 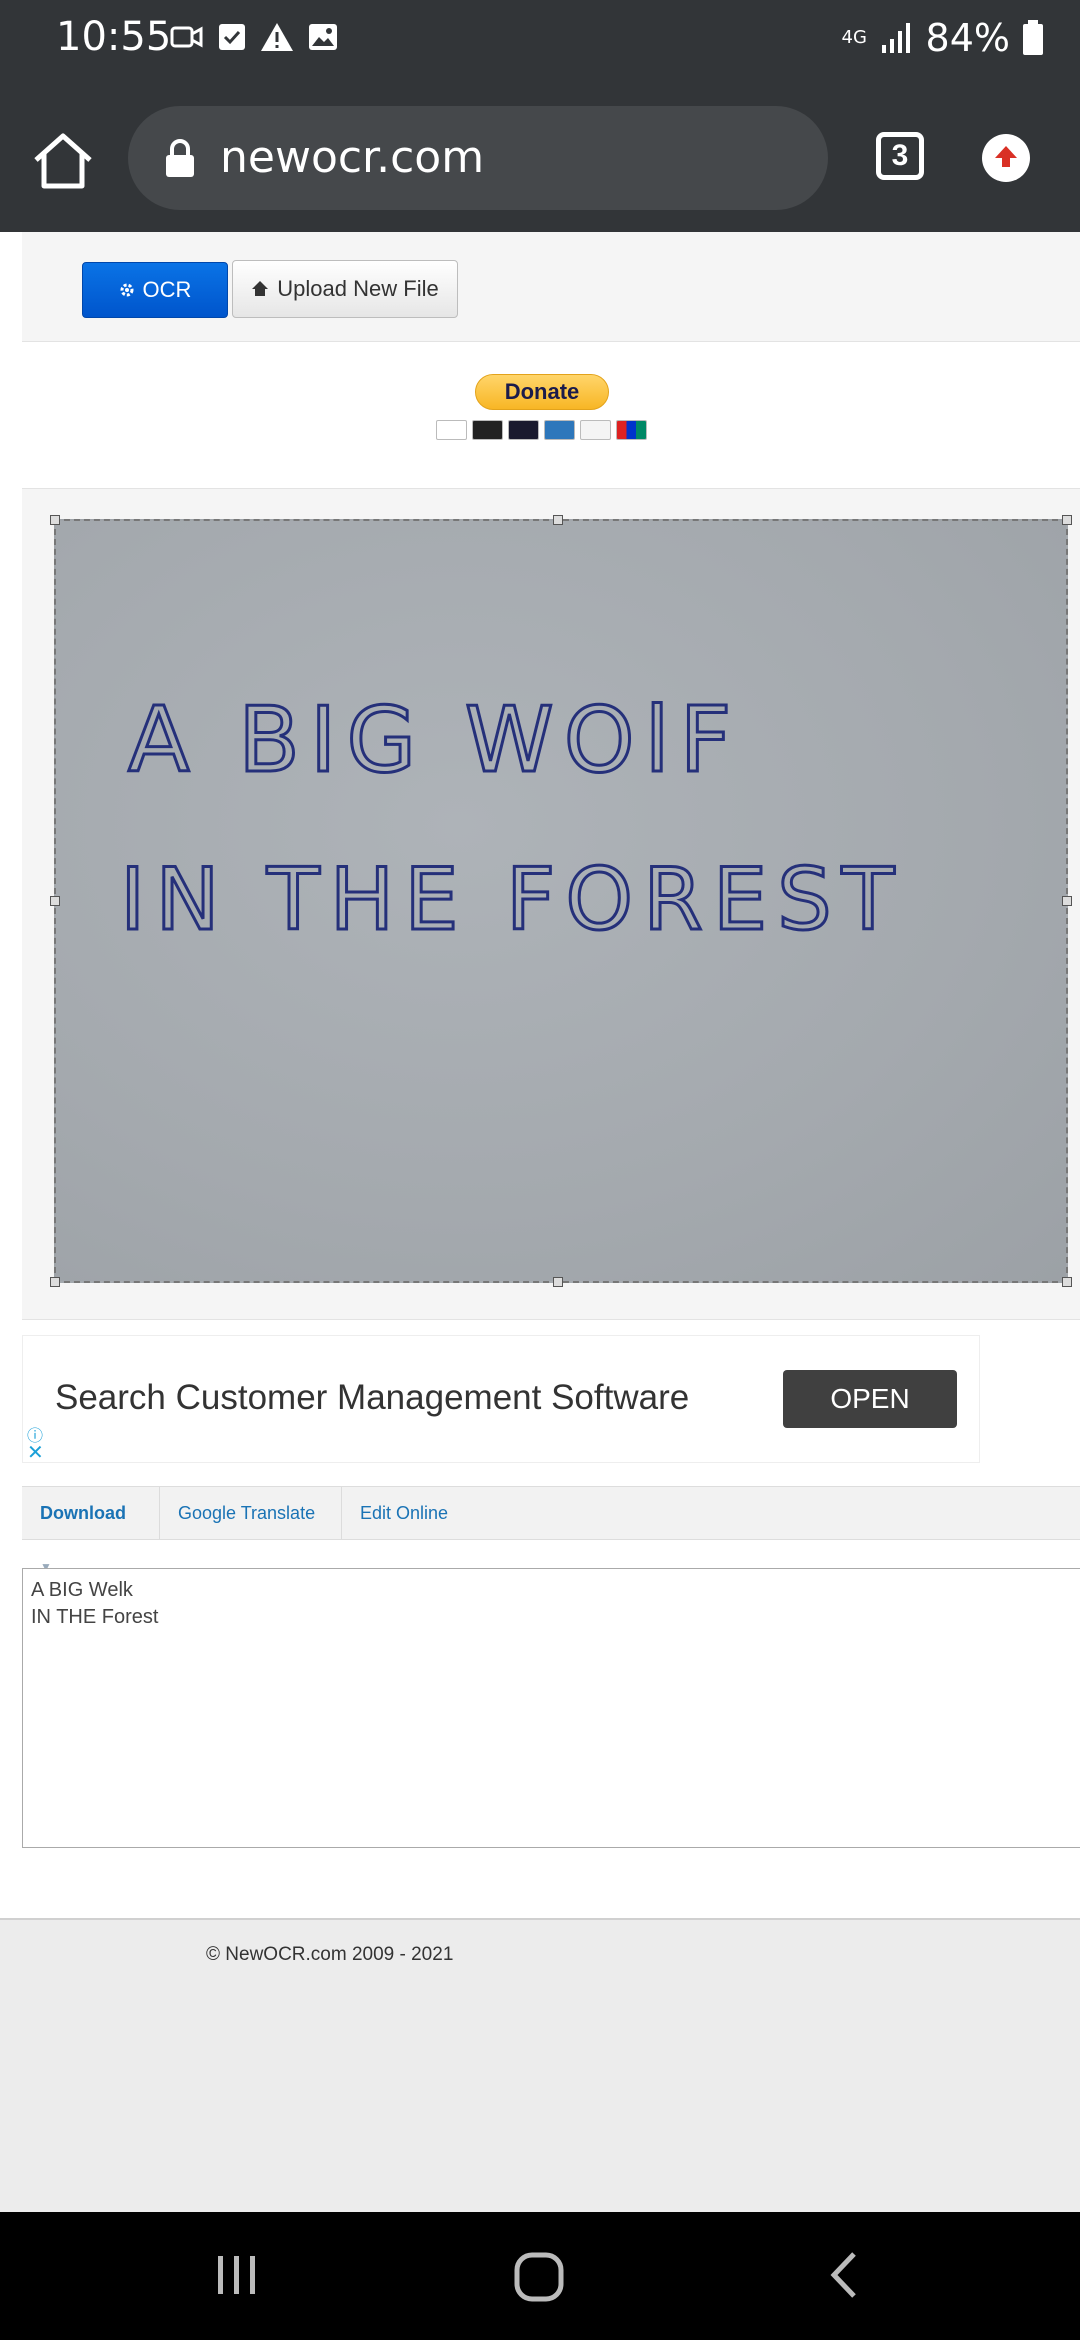 I want to click on edit-online-link: Edit Online, so click(x=404, y=1513).